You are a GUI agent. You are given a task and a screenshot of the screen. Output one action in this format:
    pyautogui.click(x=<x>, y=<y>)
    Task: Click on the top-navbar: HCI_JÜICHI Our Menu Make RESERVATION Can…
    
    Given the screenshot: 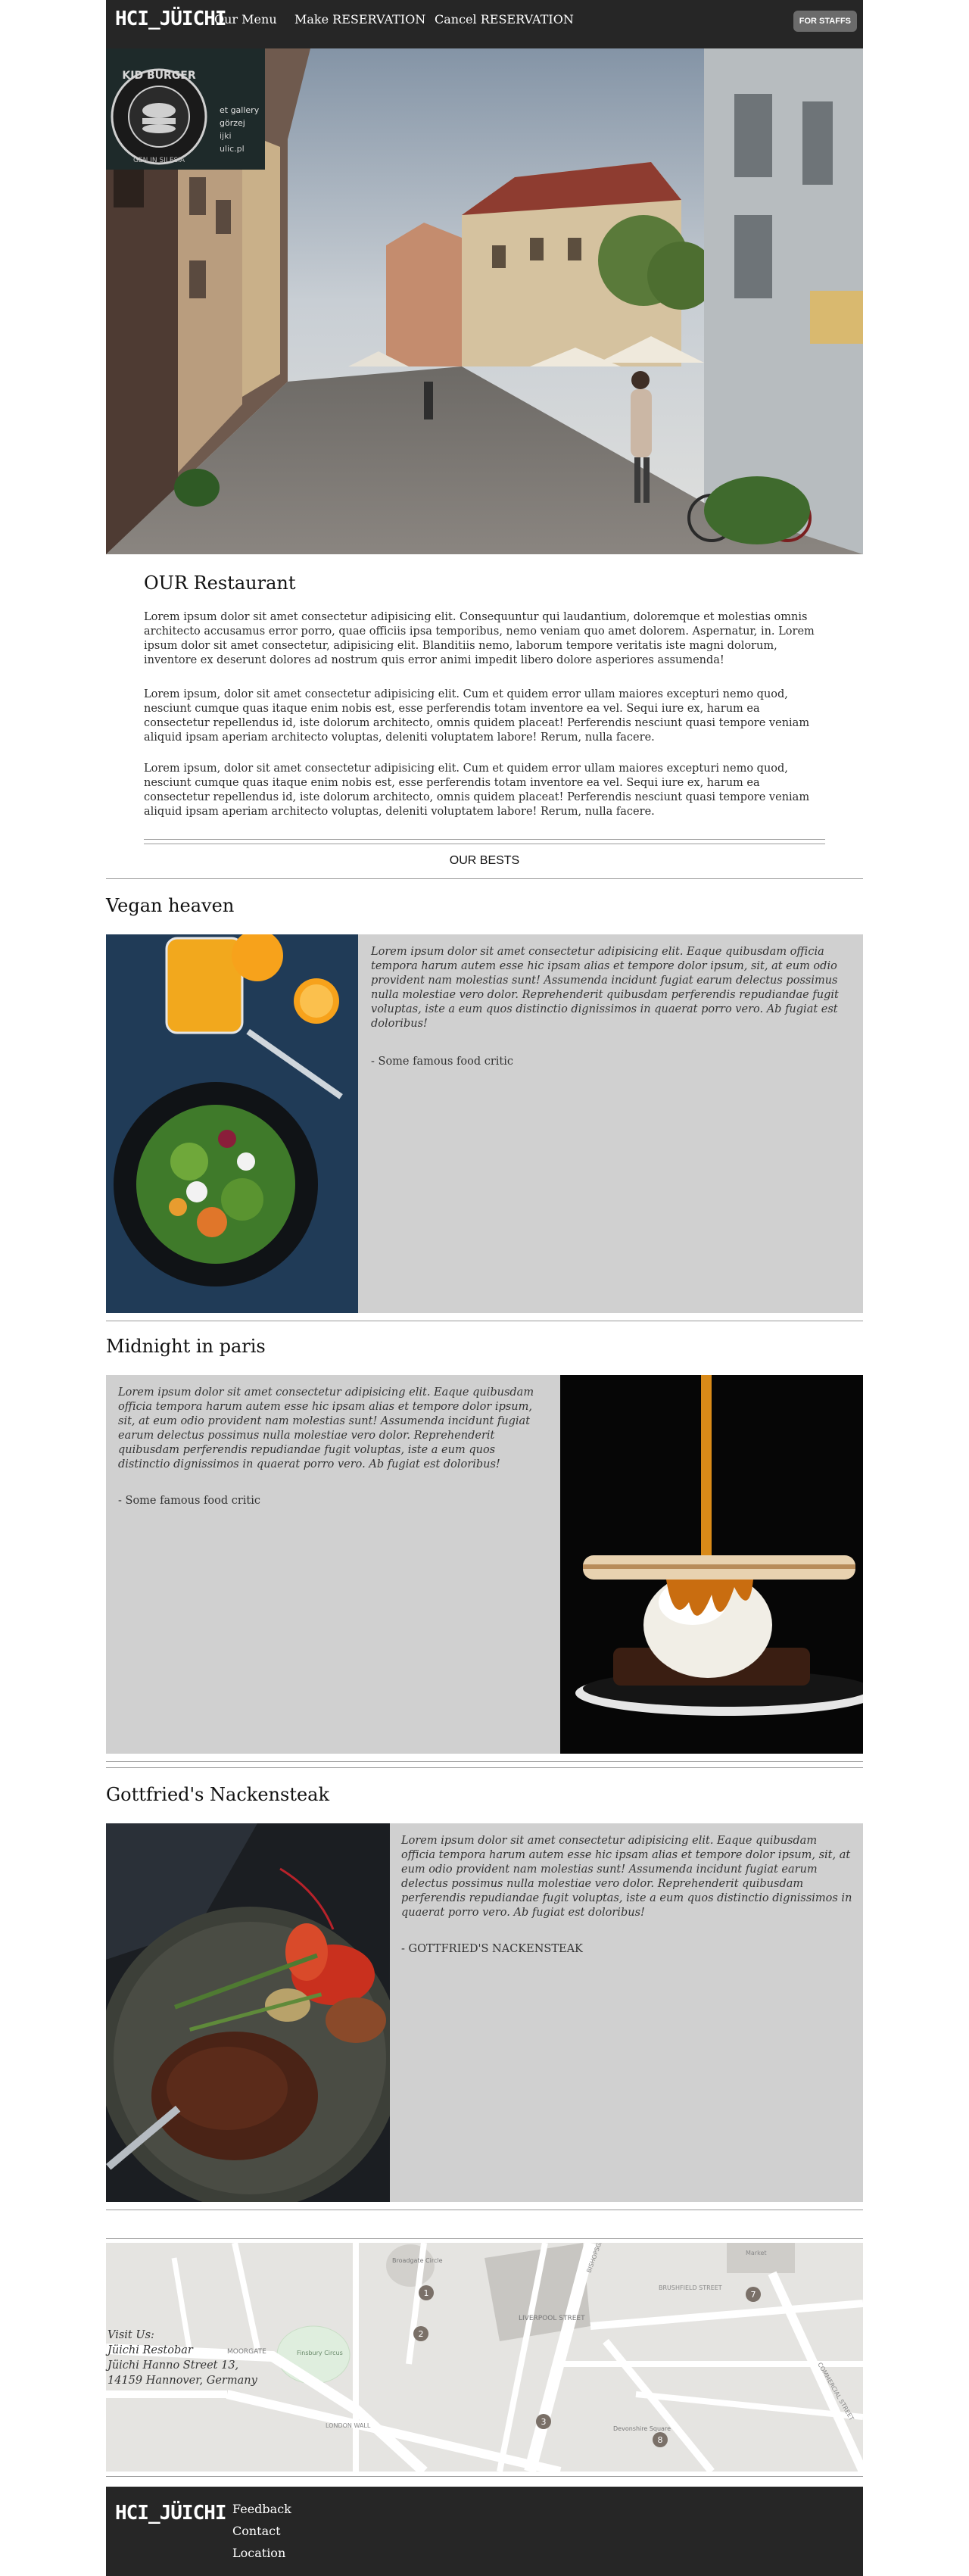 What is the action you would take?
    pyautogui.click(x=484, y=24)
    